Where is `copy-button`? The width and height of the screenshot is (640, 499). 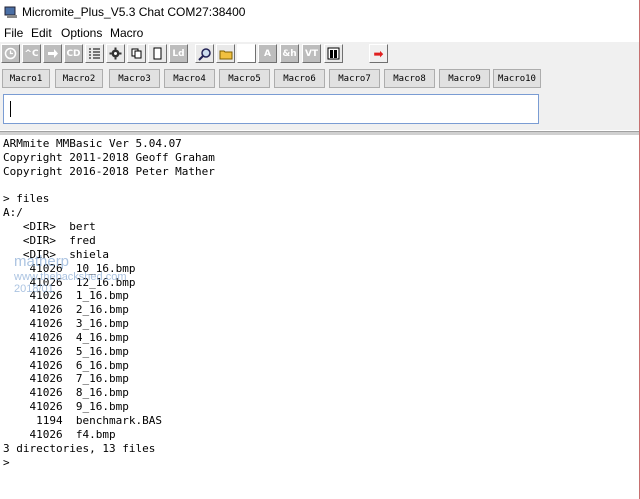 copy-button is located at coordinates (136, 53).